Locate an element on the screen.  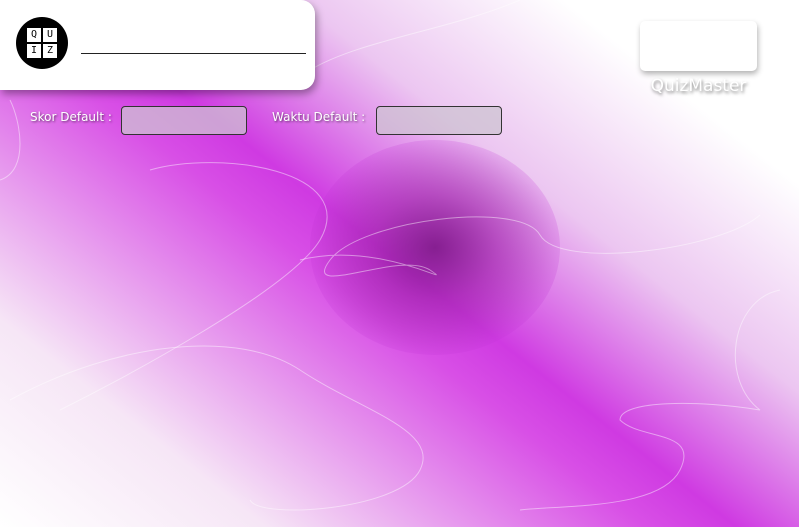
default-score-input is located at coordinates (184, 120).